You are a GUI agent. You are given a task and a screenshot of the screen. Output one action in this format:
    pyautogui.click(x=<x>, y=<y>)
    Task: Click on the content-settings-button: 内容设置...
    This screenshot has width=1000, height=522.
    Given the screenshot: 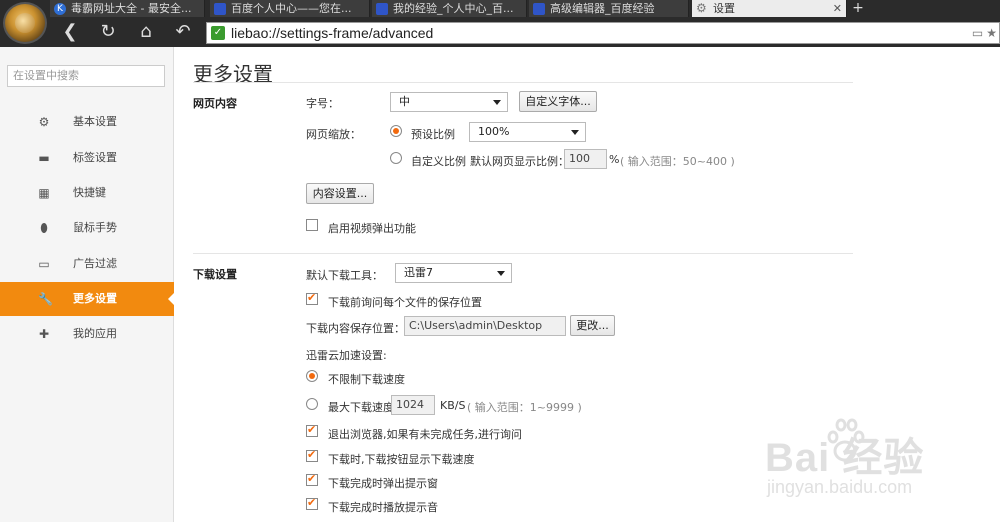 What is the action you would take?
    pyautogui.click(x=340, y=193)
    